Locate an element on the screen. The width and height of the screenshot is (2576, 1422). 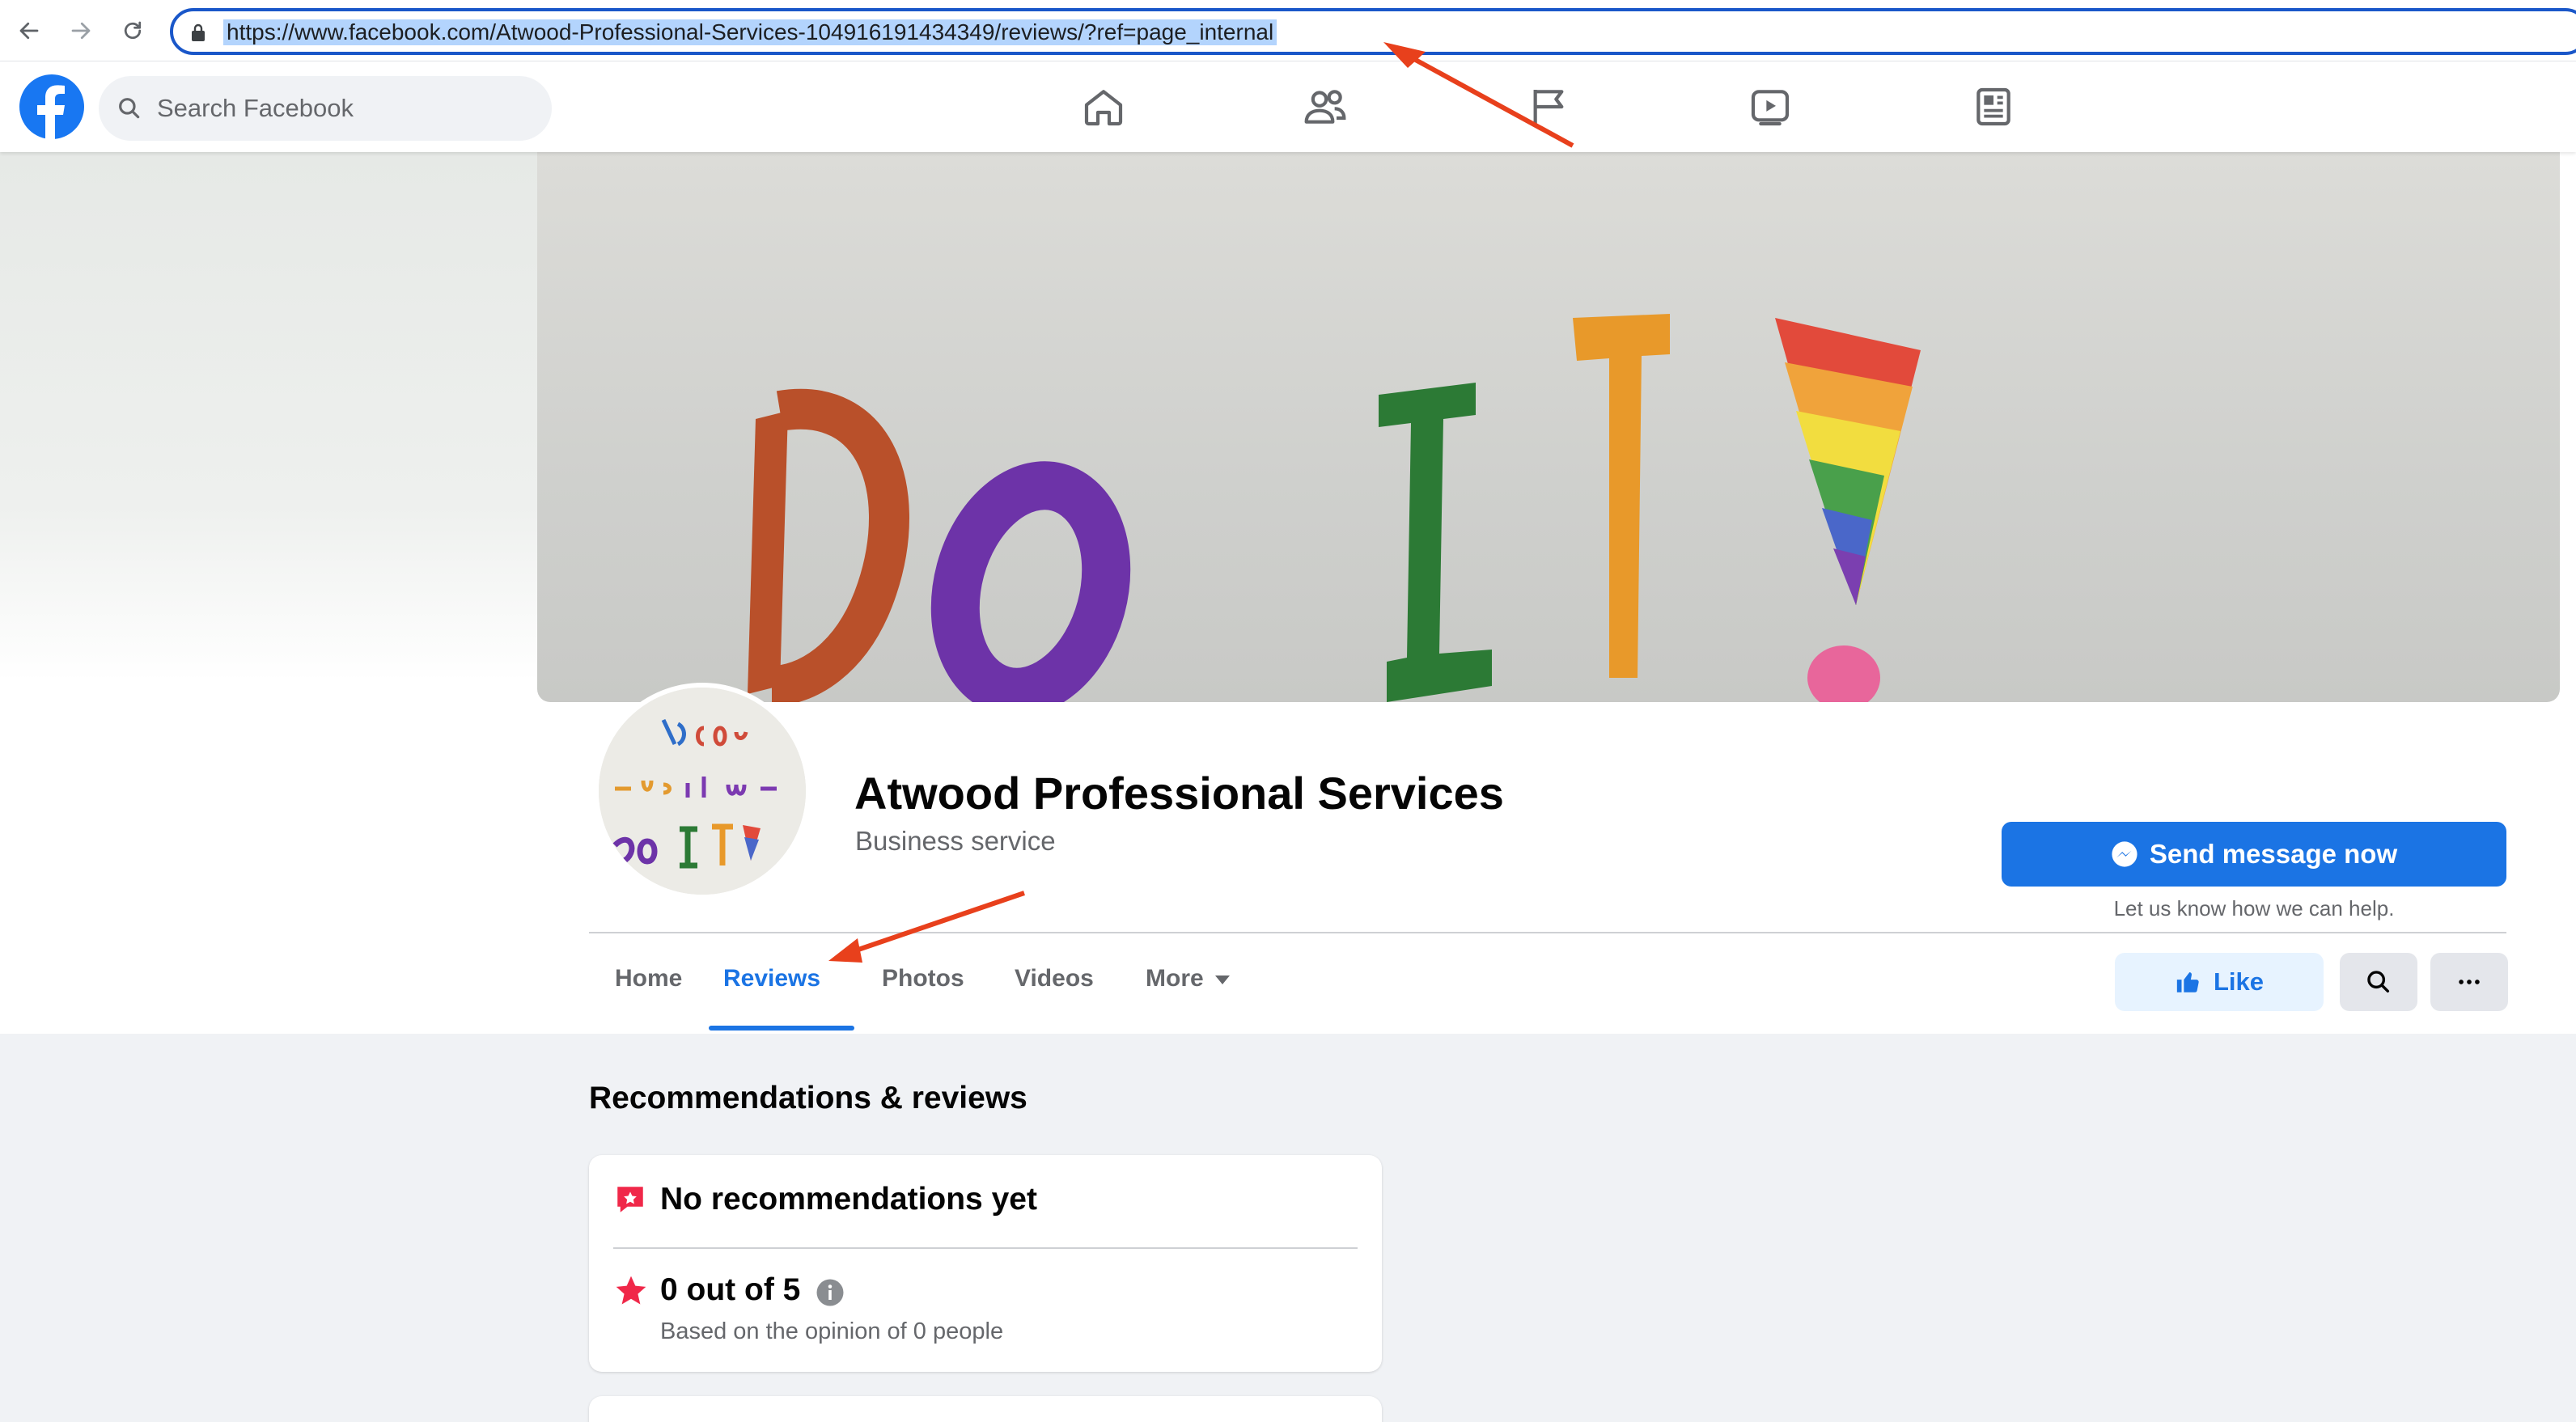
section-title: Recommendations & reviews is located at coordinates (808, 1098).